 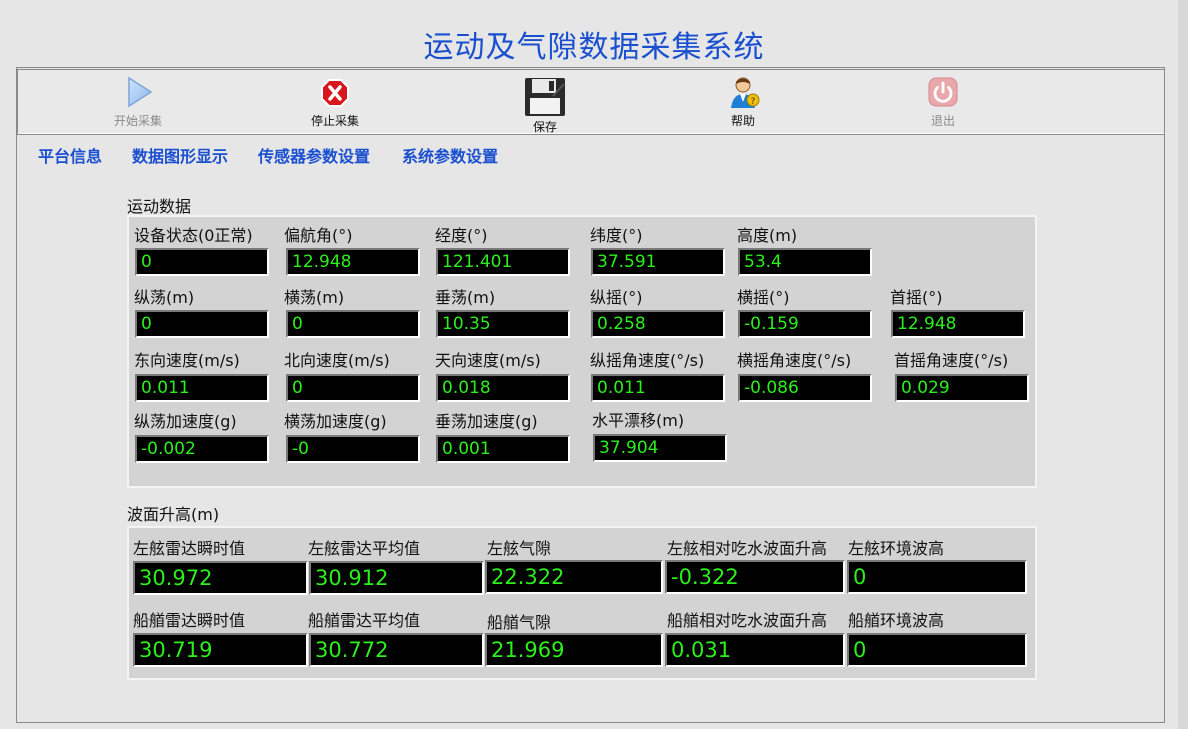 I want to click on wave-elevation-section-label: 波面升高(m), so click(x=173, y=514).